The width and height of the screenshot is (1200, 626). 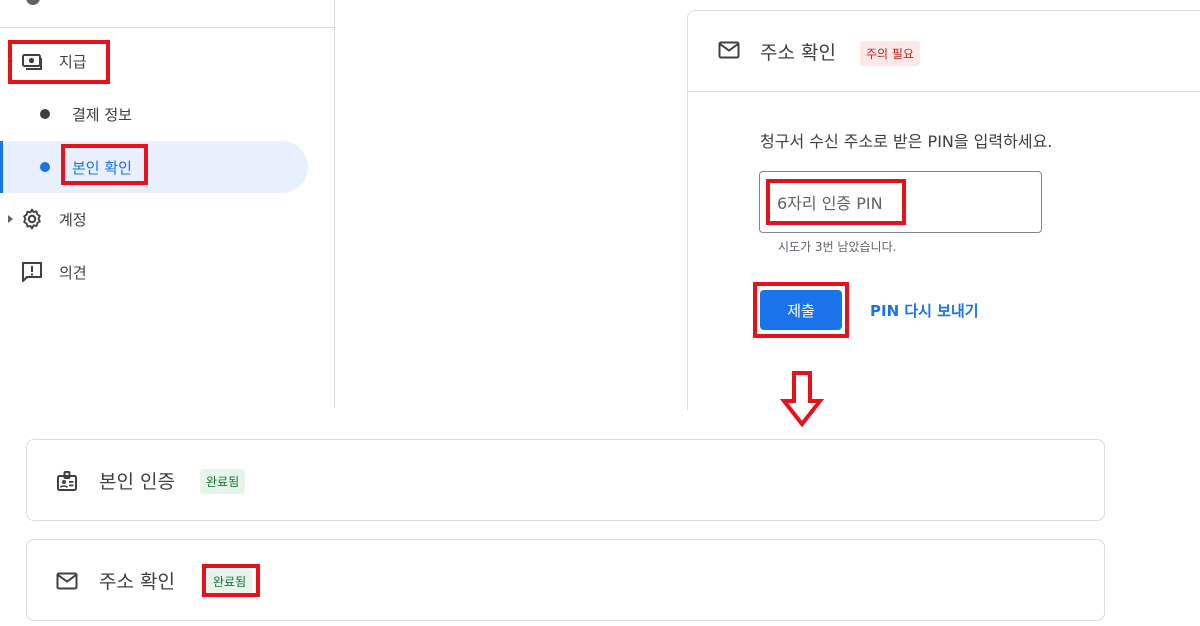 I want to click on card-divider, so click(x=944, y=91).